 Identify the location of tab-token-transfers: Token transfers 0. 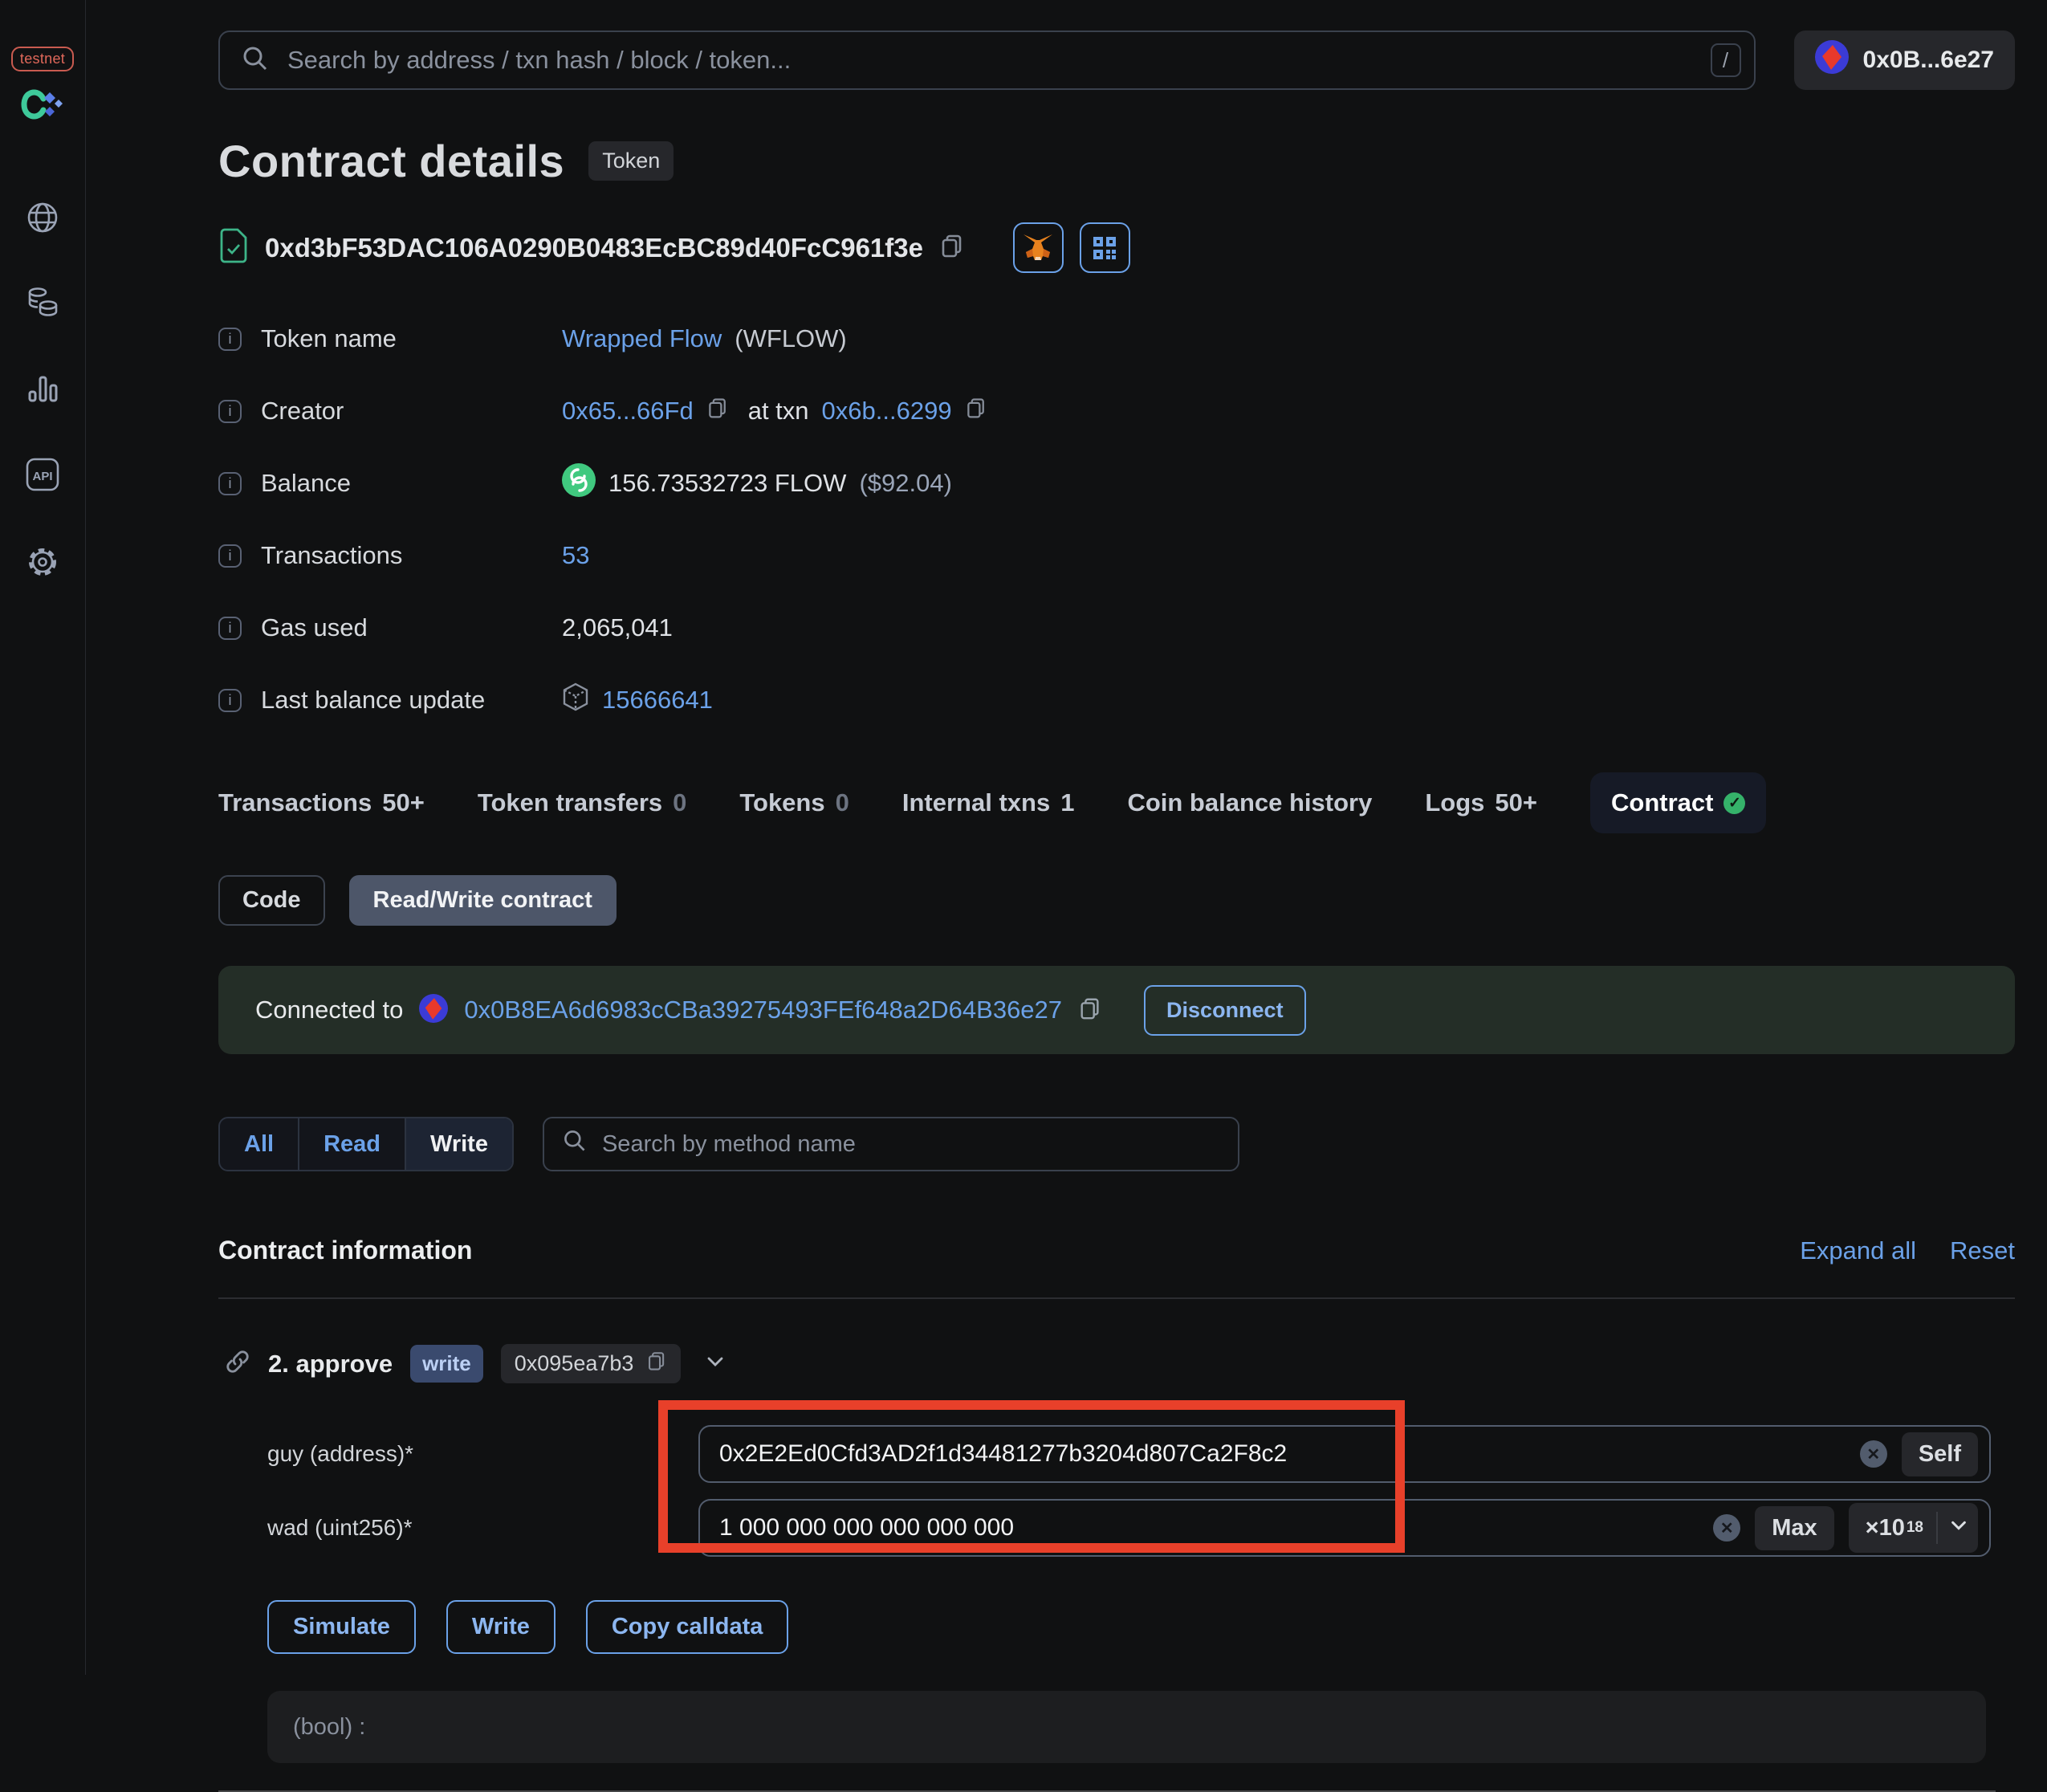
(582, 802).